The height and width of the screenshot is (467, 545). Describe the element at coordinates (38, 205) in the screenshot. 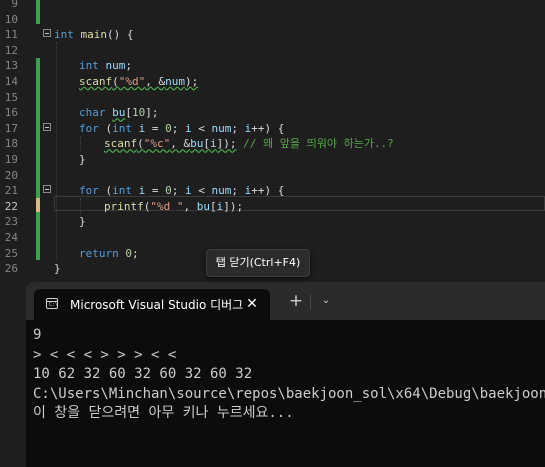

I see `change-indicator-modified` at that location.